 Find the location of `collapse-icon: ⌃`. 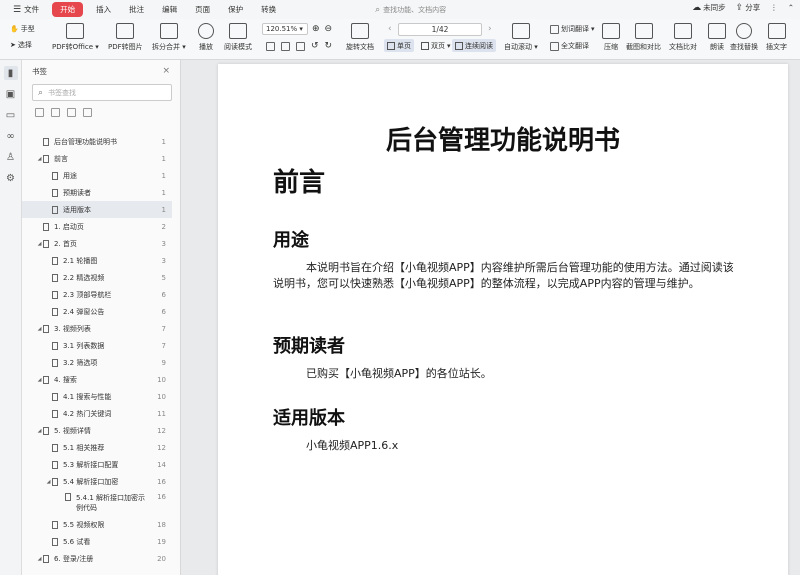

collapse-icon: ⌃ is located at coordinates (791, 7).